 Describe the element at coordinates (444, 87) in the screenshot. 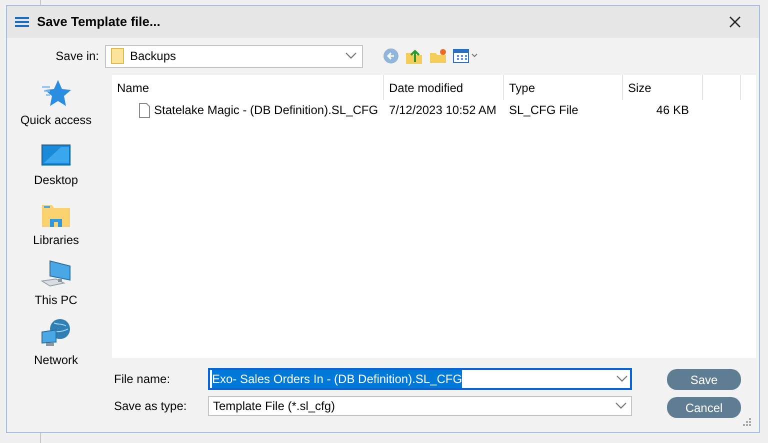

I see `column-header: Date modified` at that location.